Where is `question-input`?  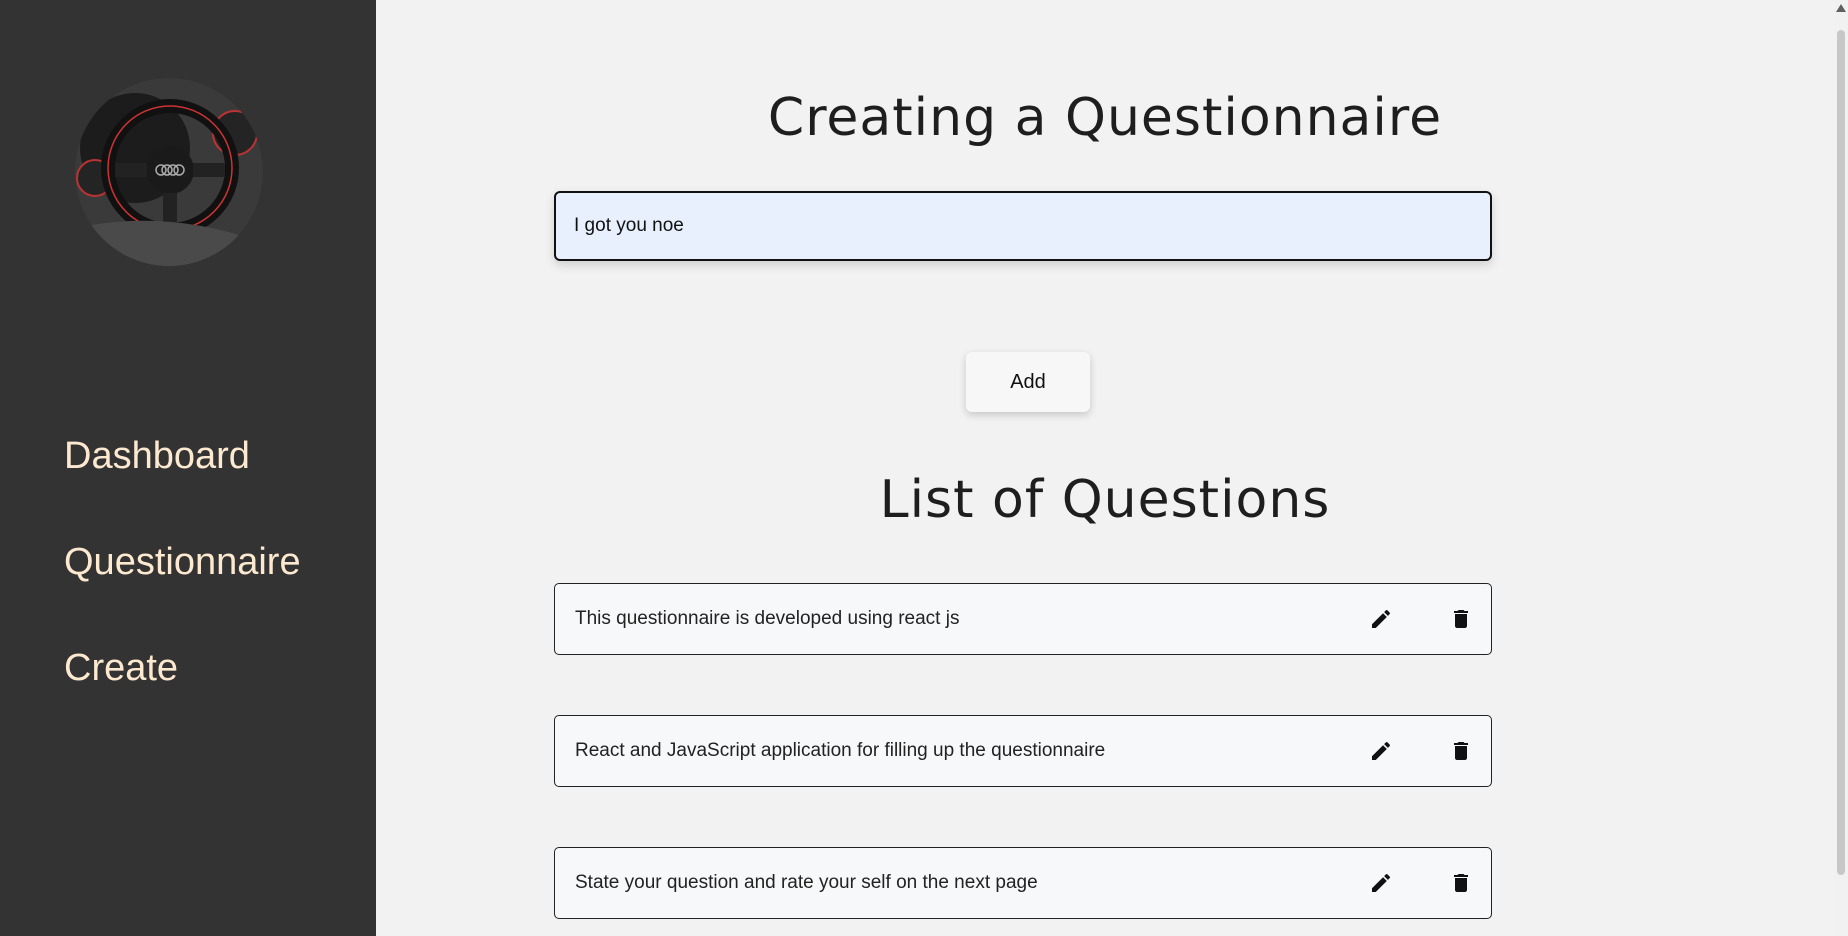
question-input is located at coordinates (1023, 226).